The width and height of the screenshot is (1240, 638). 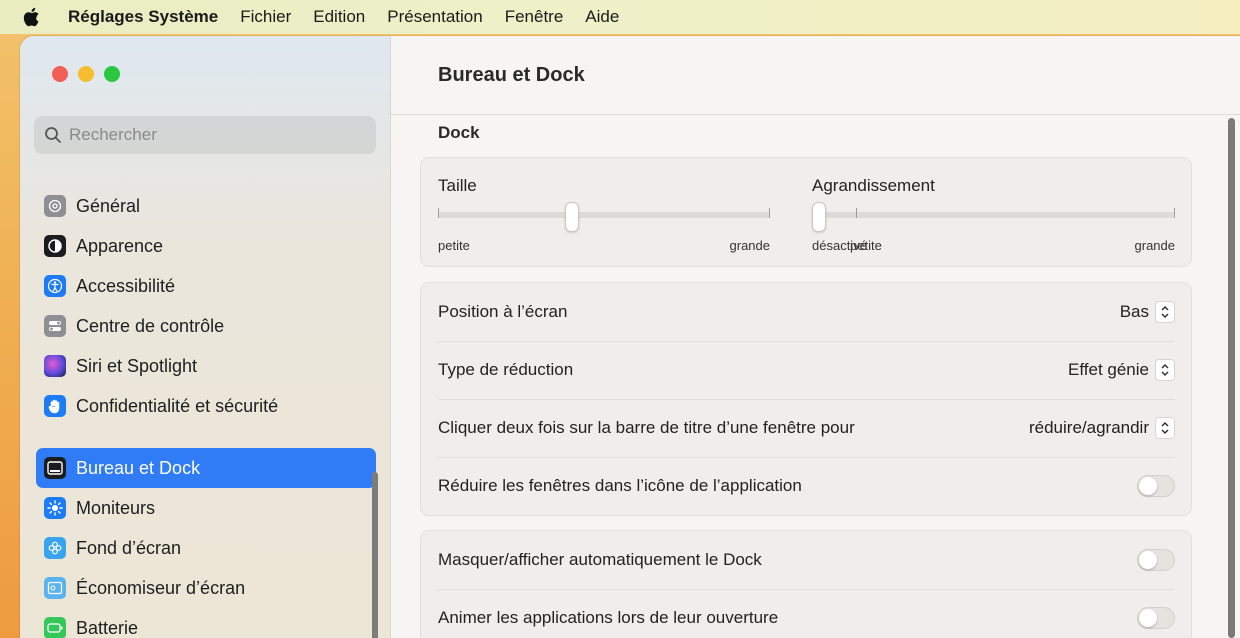 What do you see at coordinates (339, 17) in the screenshot?
I see `menu-edition: Edition` at bounding box center [339, 17].